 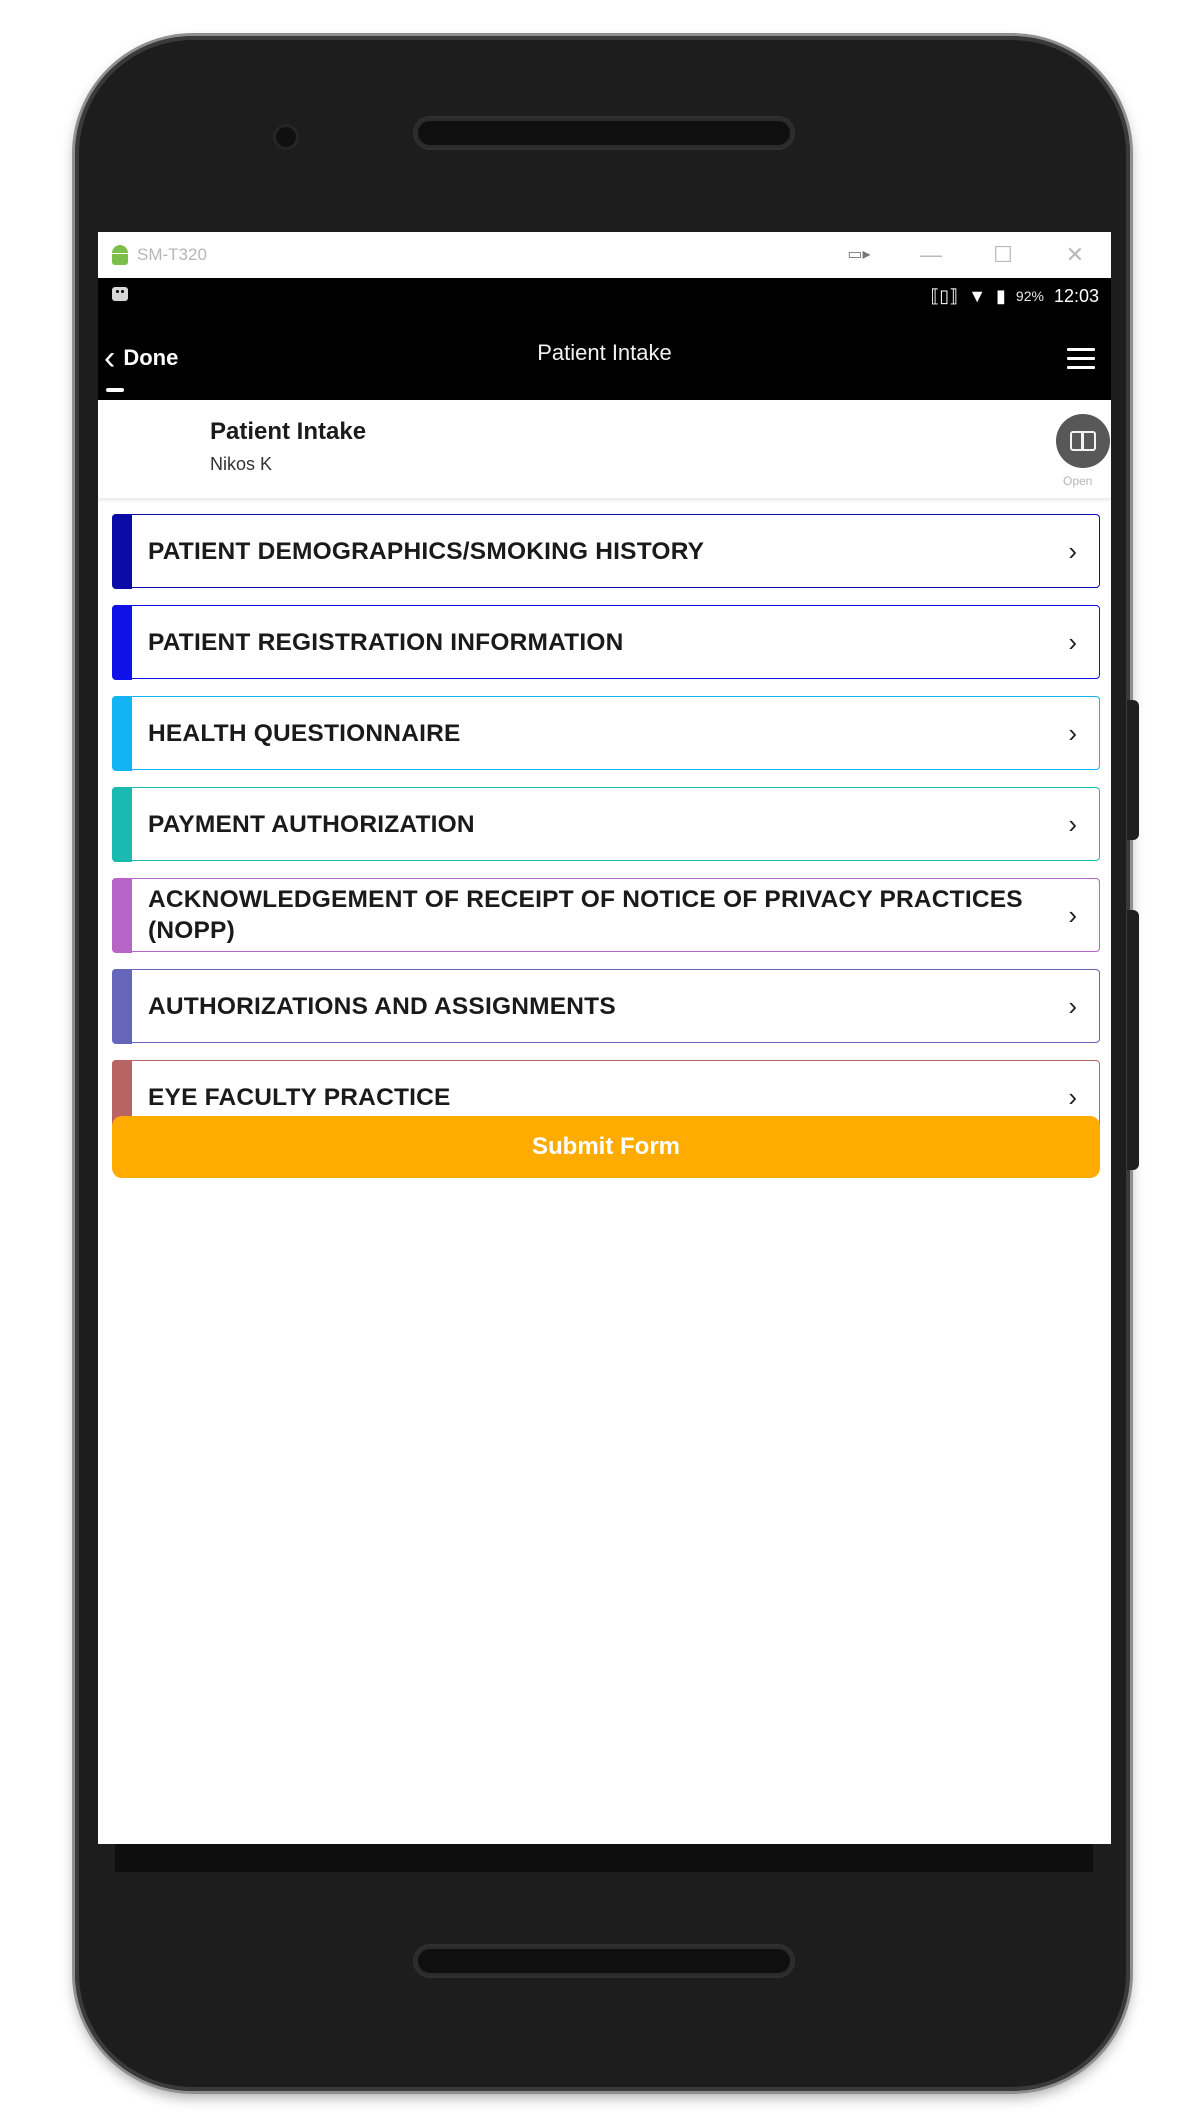 What do you see at coordinates (944, 295) in the screenshot?
I see `vibrate-icon: ⟦▯⟧` at bounding box center [944, 295].